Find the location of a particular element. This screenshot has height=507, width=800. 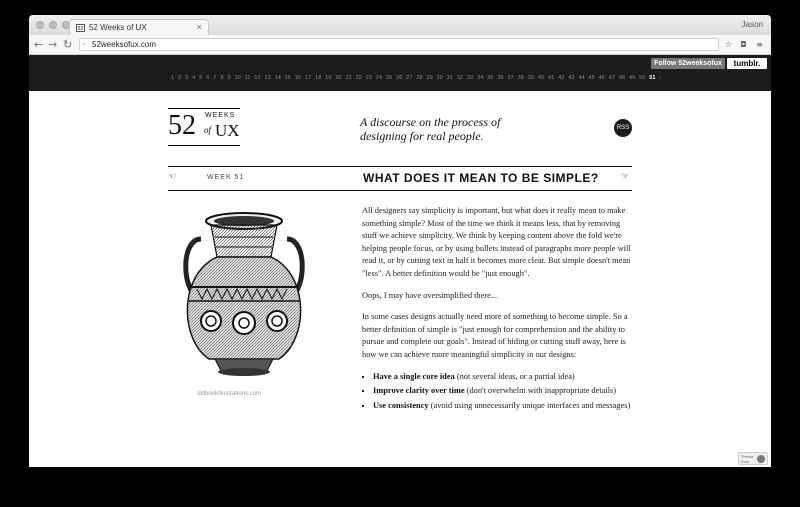

week-link: 19 is located at coordinates (328, 78).